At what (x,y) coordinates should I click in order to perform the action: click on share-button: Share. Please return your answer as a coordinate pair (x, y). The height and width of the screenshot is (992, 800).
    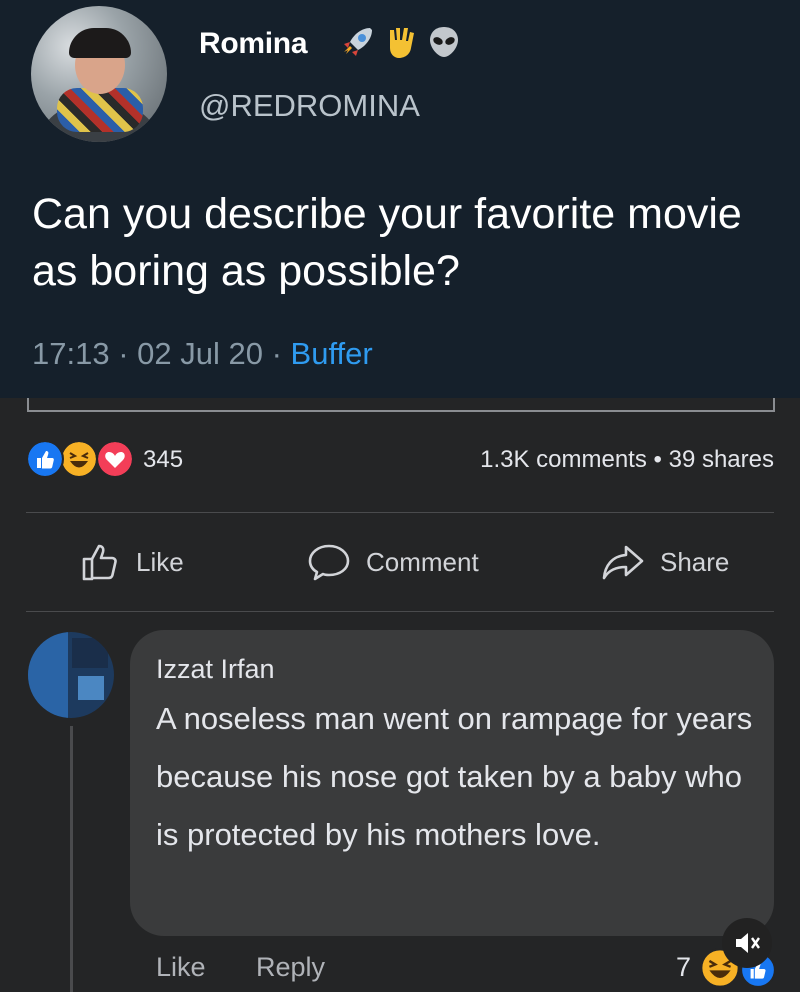
    Looking at the image, I should click on (664, 562).